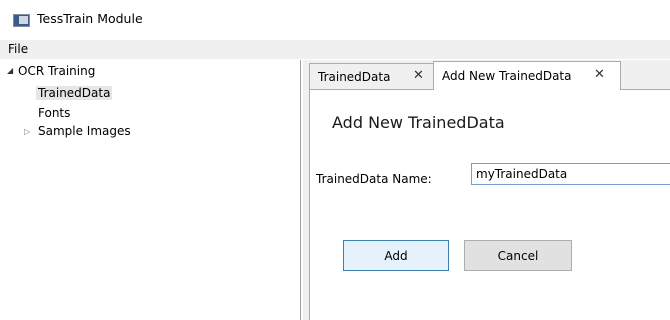  I want to click on tree-item-fonts: Fonts, so click(54, 113).